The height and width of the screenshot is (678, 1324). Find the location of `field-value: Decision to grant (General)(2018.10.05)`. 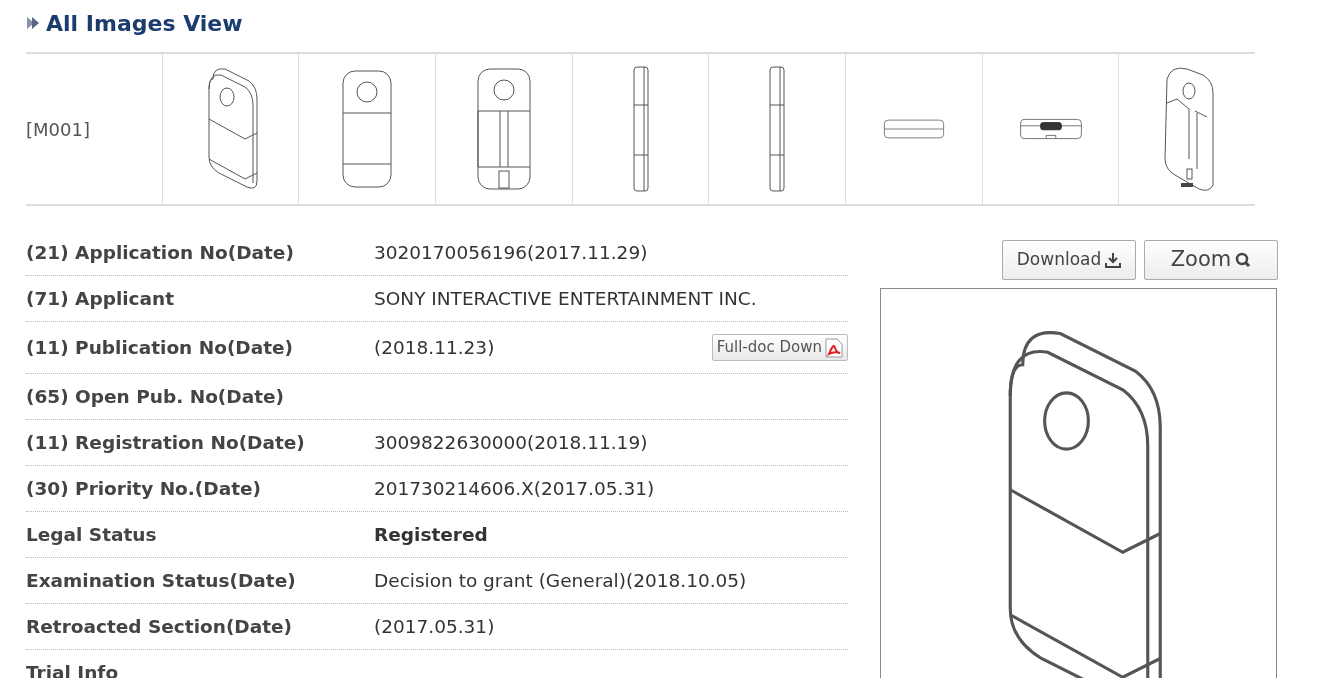

field-value: Decision to grant (General)(2018.10.05) is located at coordinates (560, 580).